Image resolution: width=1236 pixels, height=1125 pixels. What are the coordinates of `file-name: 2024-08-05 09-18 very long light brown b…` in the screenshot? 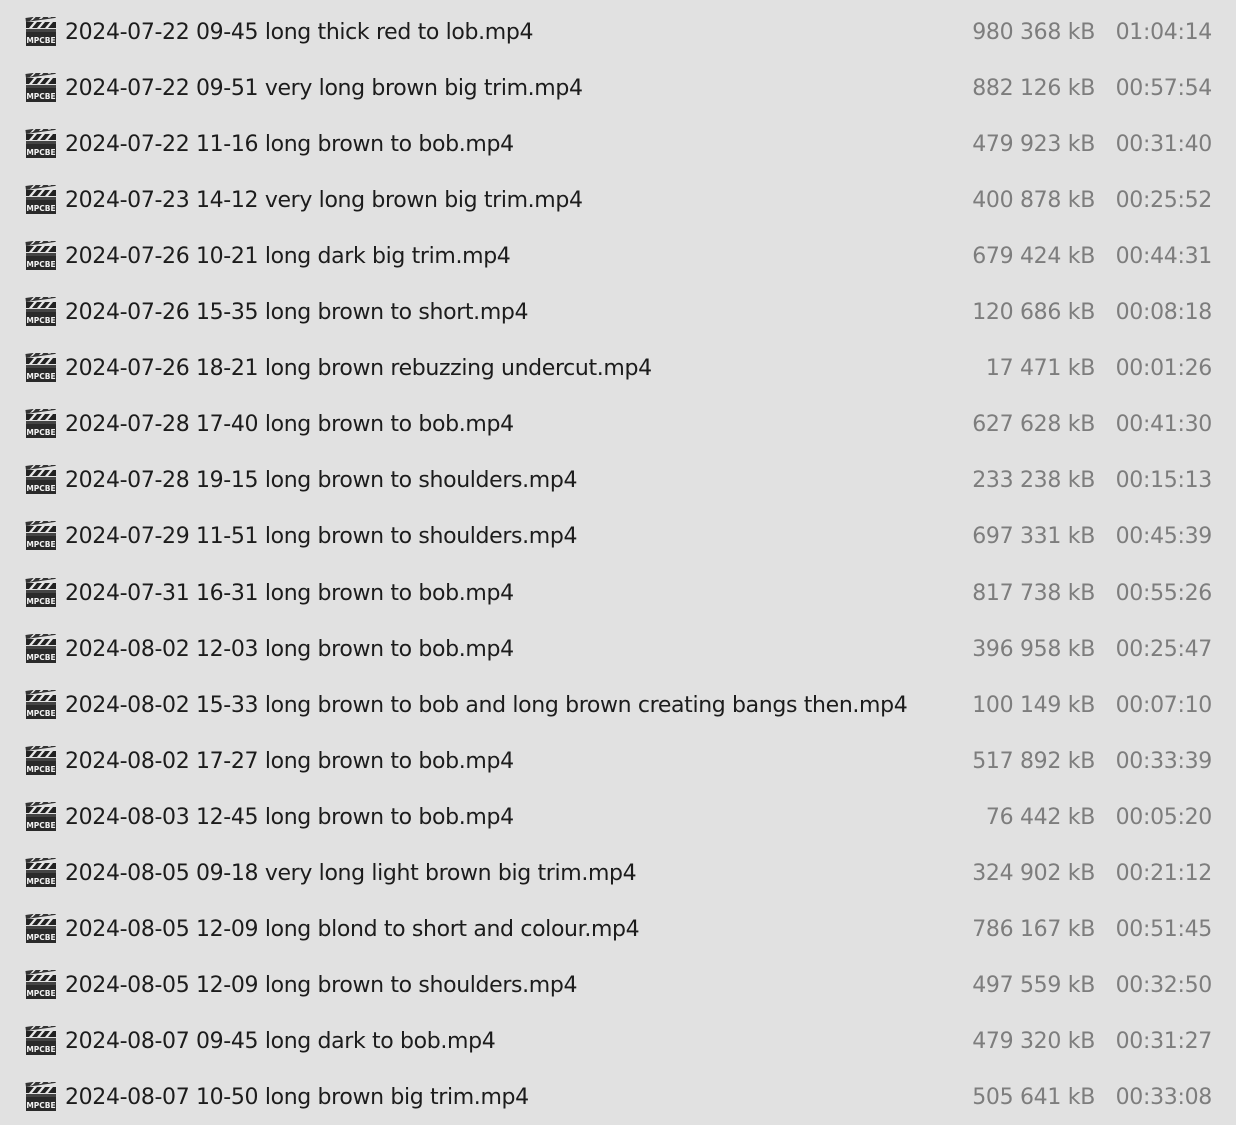 It's located at (351, 873).